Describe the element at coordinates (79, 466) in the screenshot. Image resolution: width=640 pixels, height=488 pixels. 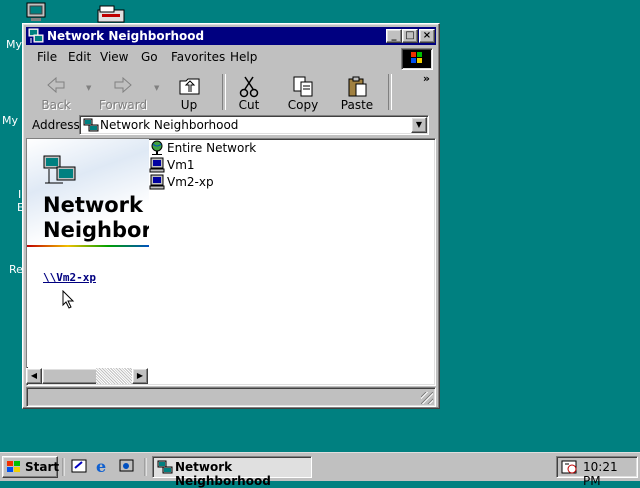
I see `show-desktop-icon` at that location.